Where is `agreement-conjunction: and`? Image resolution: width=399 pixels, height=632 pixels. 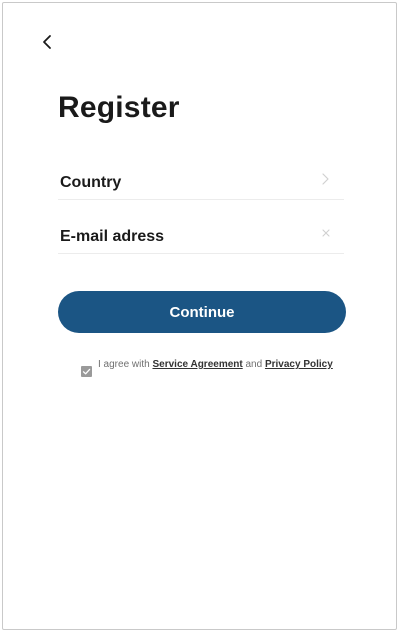 agreement-conjunction: and is located at coordinates (253, 364).